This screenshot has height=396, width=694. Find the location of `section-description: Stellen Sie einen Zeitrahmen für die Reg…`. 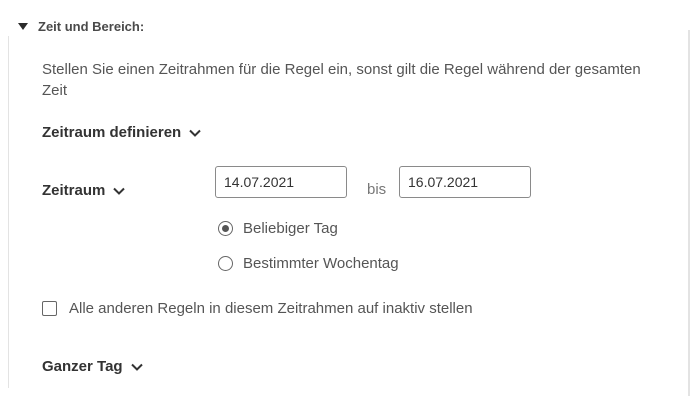

section-description: Stellen Sie einen Zeitrahmen für die Reg… is located at coordinates (341, 80).